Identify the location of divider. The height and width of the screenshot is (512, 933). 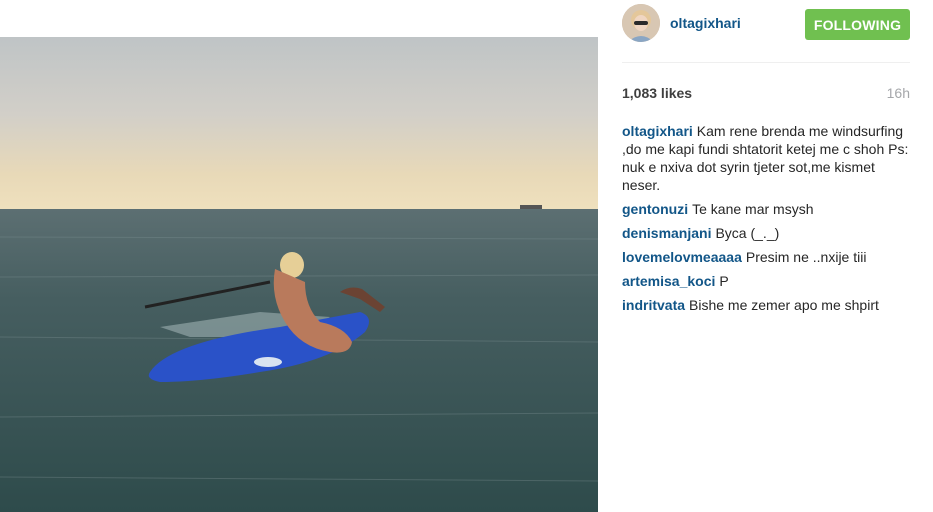
(766, 62).